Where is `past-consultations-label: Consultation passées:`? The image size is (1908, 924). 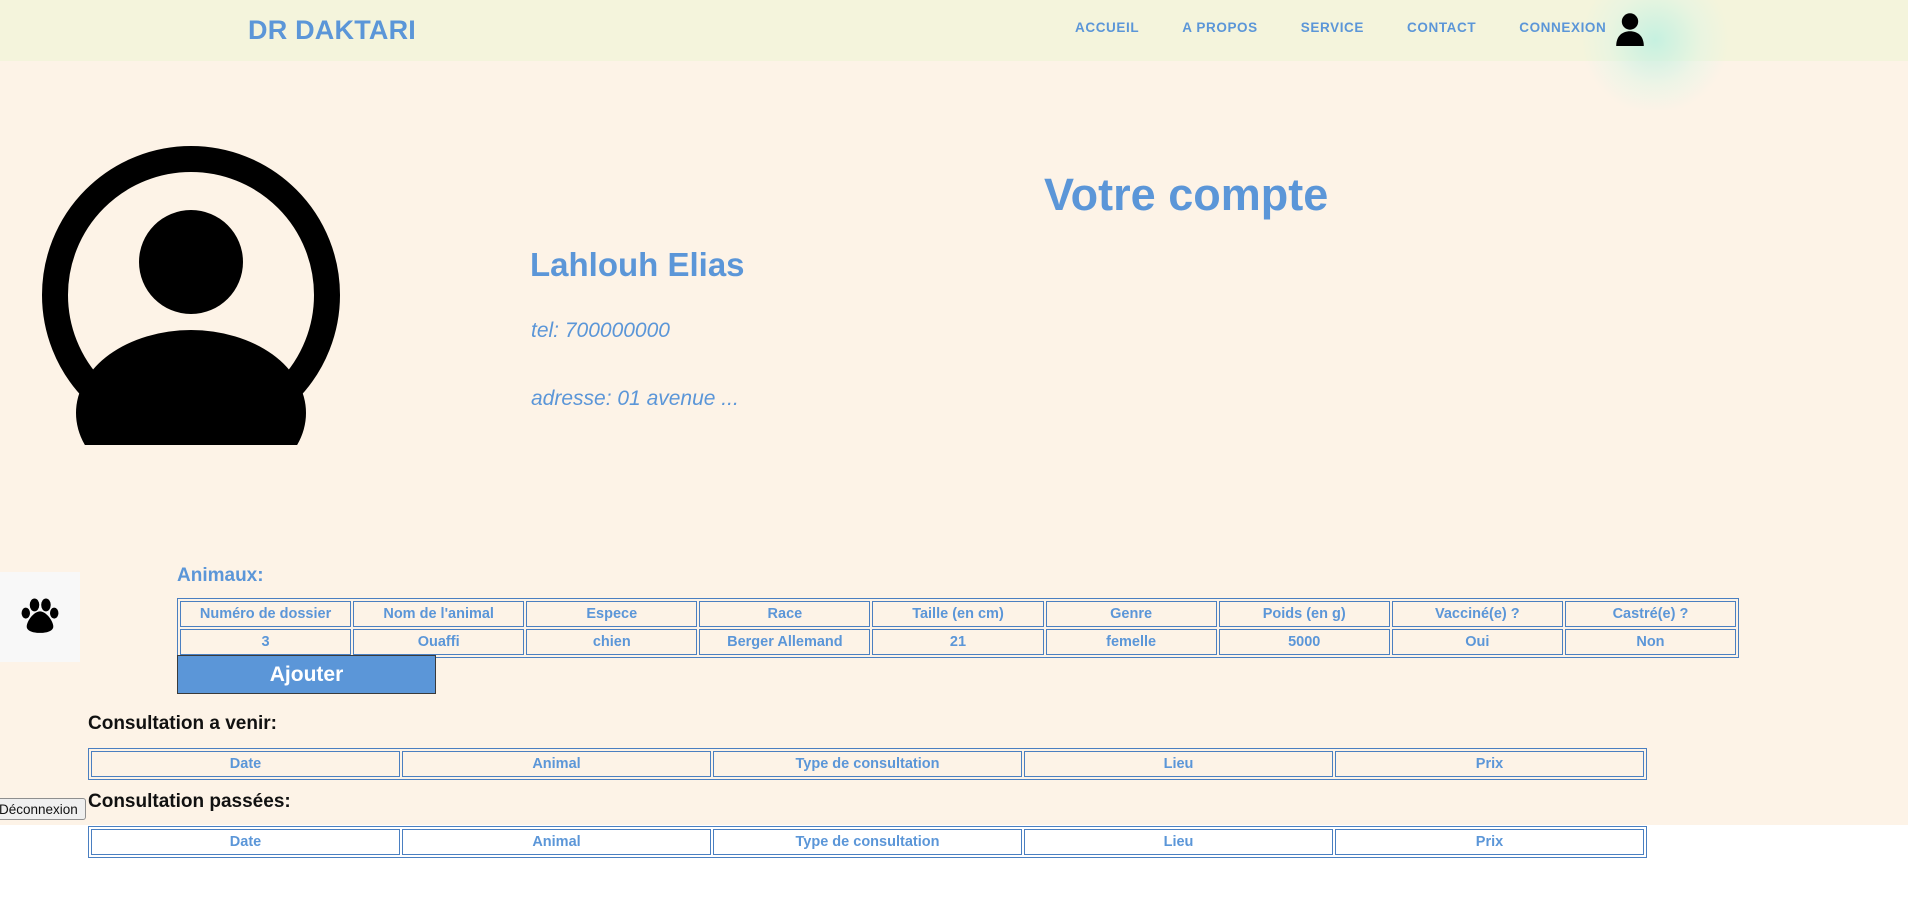
past-consultations-label: Consultation passées: is located at coordinates (189, 801).